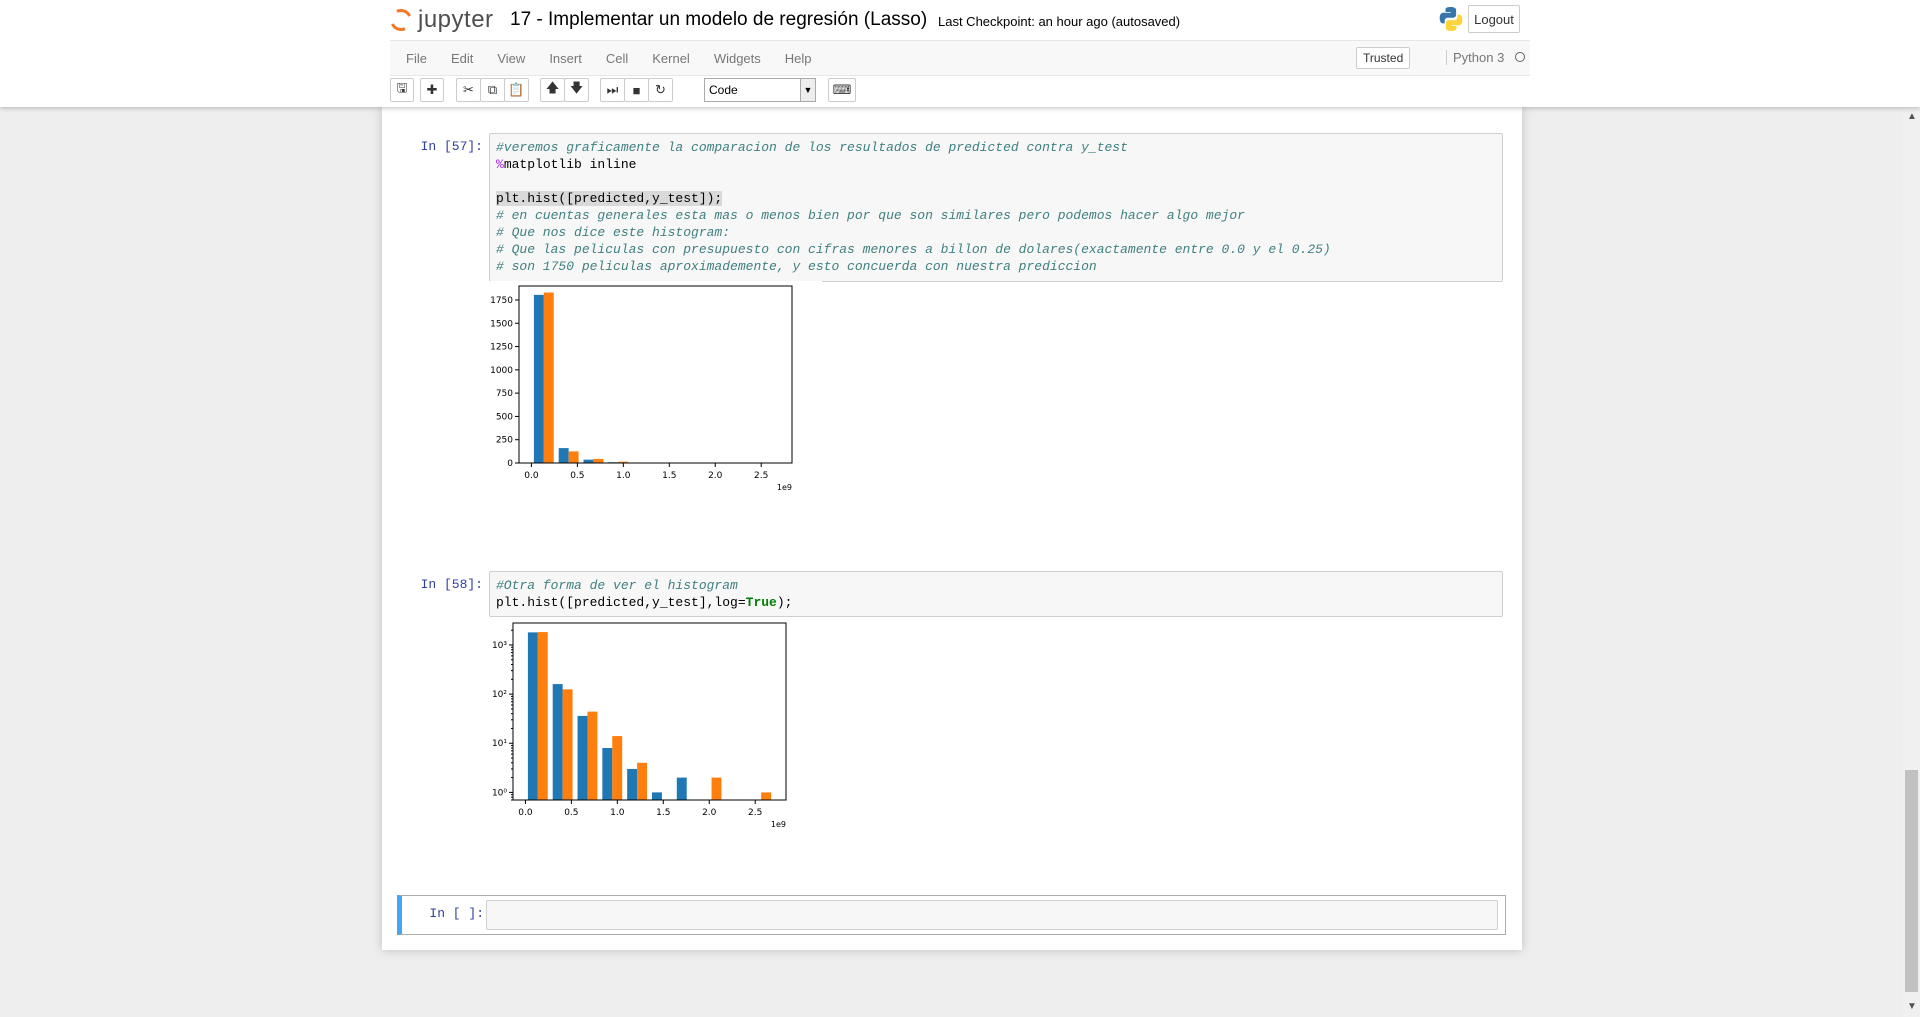 This screenshot has height=1017, width=1920. Describe the element at coordinates (416, 58) in the screenshot. I see `menu-file: File` at that location.